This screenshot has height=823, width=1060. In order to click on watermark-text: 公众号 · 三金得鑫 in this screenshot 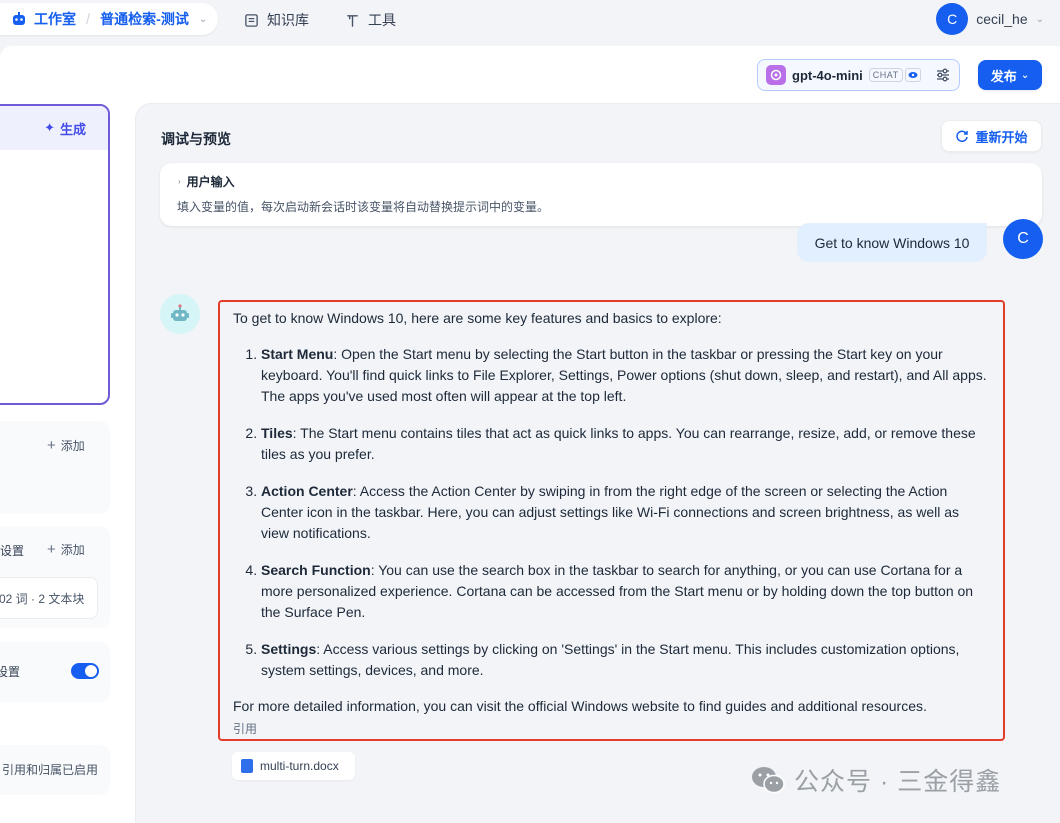, I will do `click(898, 782)`.